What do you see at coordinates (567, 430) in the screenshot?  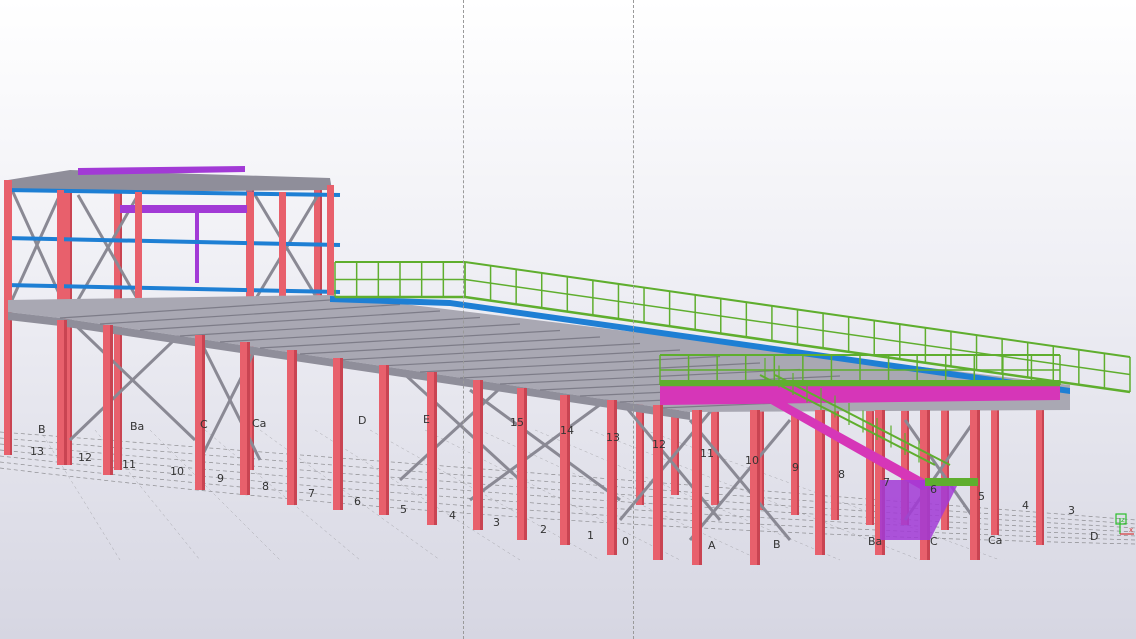 I see `grid-label: 14` at bounding box center [567, 430].